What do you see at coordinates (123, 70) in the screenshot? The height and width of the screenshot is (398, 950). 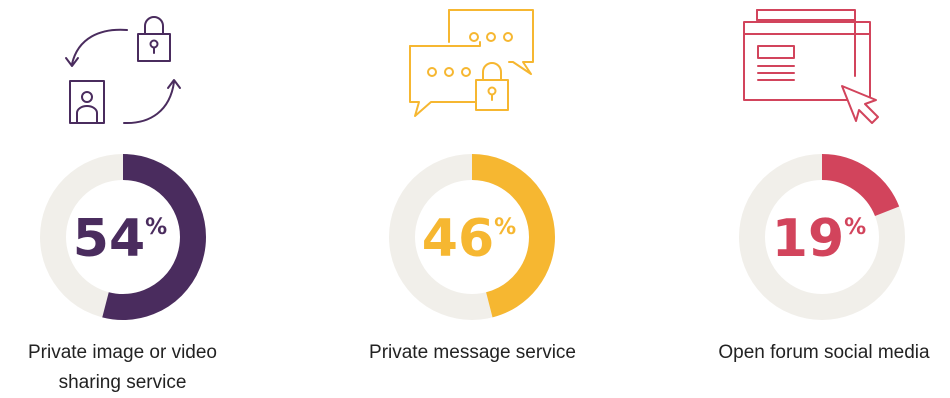 I see `lock-swap-icon` at bounding box center [123, 70].